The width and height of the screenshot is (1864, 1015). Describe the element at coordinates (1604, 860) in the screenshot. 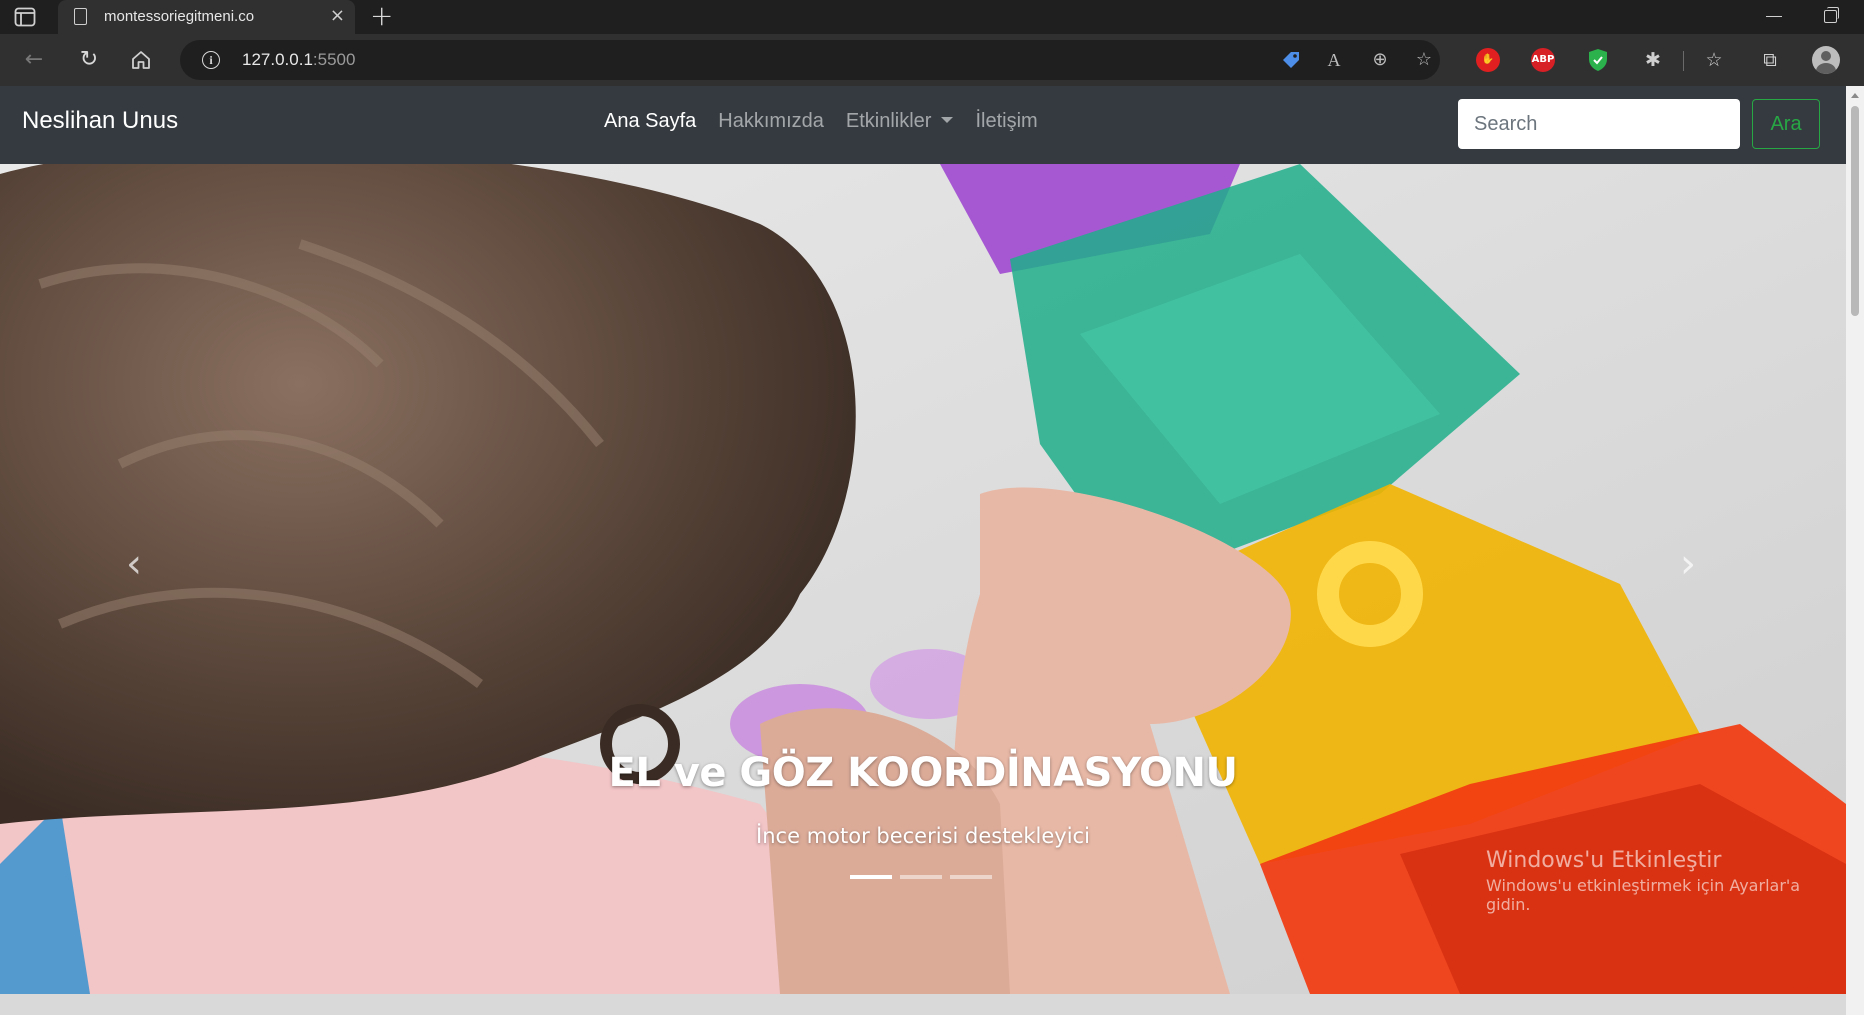

I see `windows-activation-title: Windows'u Etkinleştir` at that location.